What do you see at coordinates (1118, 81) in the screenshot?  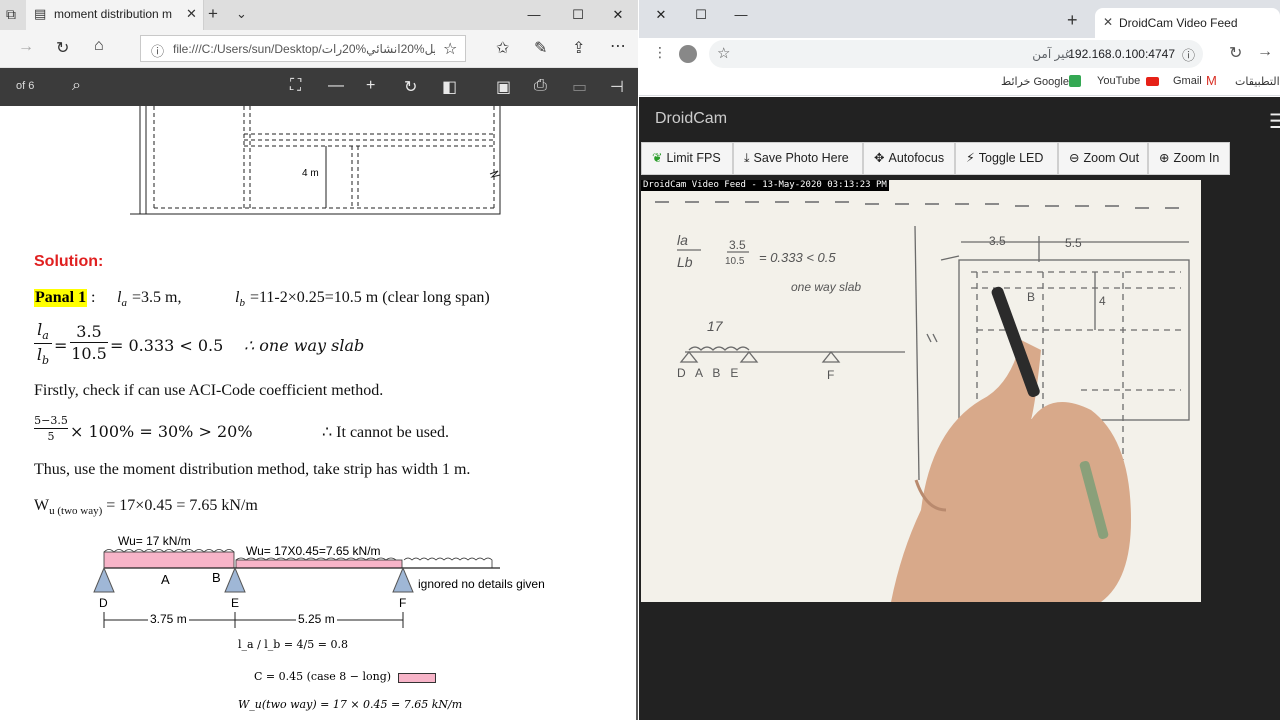 I see `bookmark-youtube: YouTube` at bounding box center [1118, 81].